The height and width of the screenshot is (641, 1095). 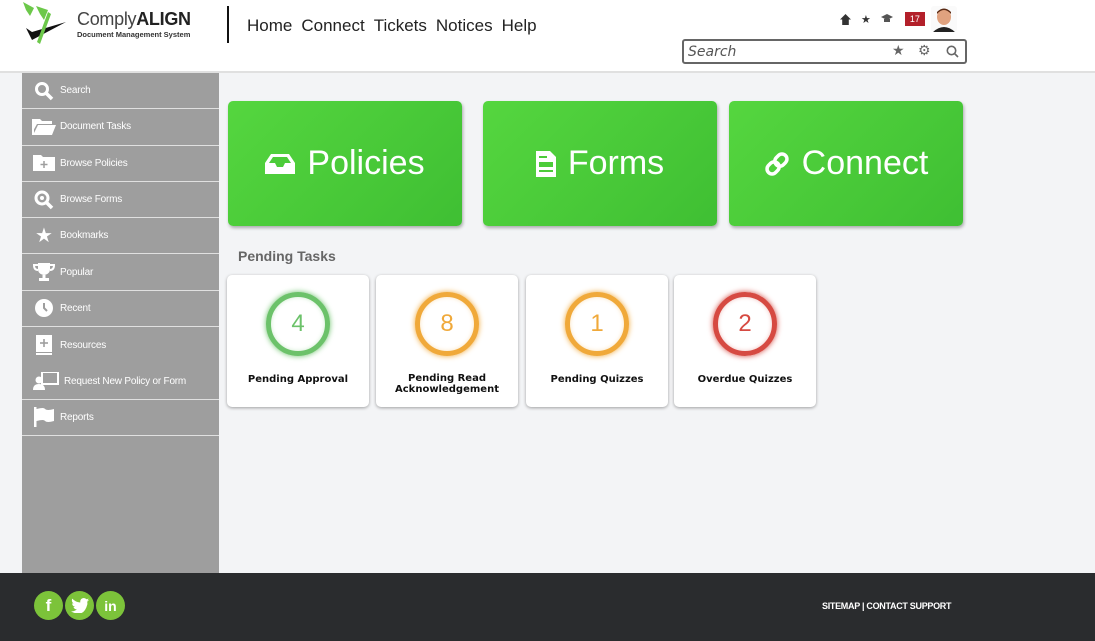 What do you see at coordinates (597, 379) in the screenshot?
I see `card-label: Pending Quizzes` at bounding box center [597, 379].